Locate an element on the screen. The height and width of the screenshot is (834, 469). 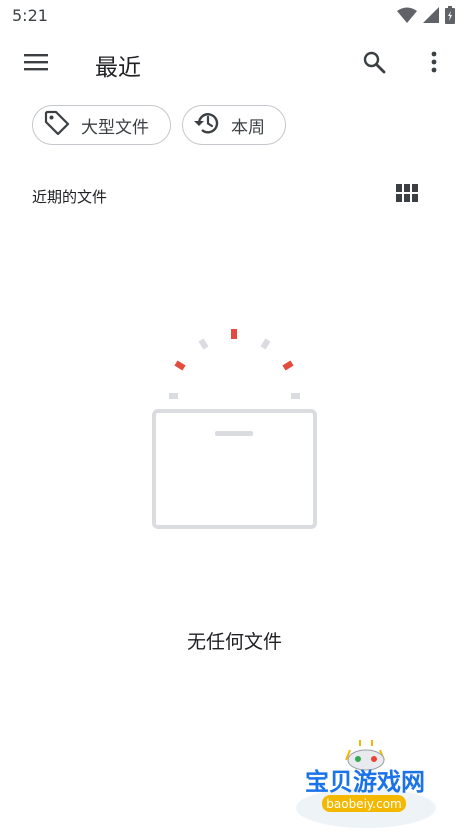
chip-large-files: 大型文件 is located at coordinates (101, 125).